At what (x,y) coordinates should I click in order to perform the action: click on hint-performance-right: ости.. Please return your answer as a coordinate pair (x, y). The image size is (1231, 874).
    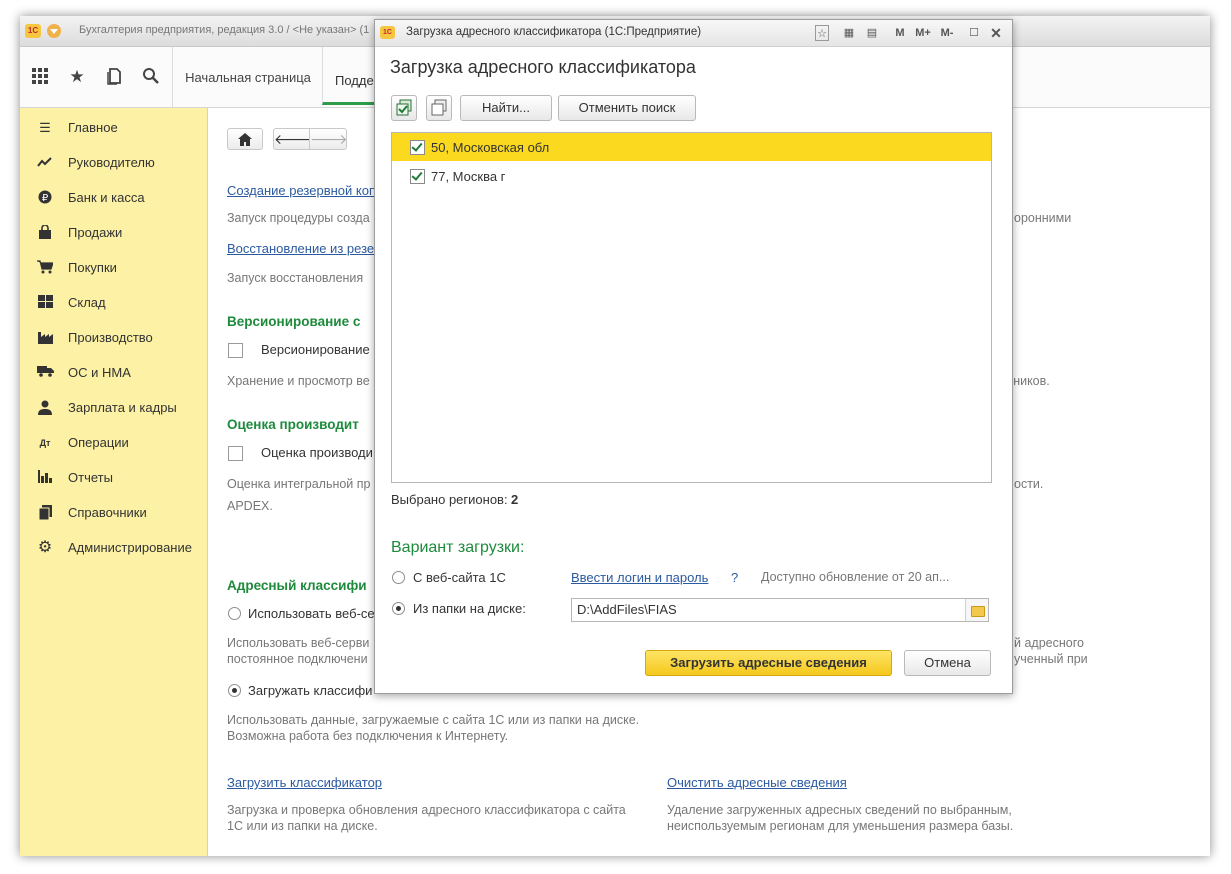
    Looking at the image, I should click on (1029, 484).